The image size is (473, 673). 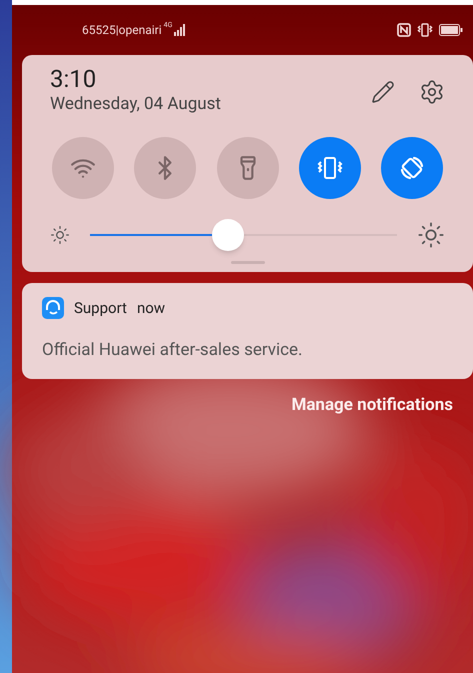 I want to click on carrier-name: 65525|openairi, so click(x=122, y=30).